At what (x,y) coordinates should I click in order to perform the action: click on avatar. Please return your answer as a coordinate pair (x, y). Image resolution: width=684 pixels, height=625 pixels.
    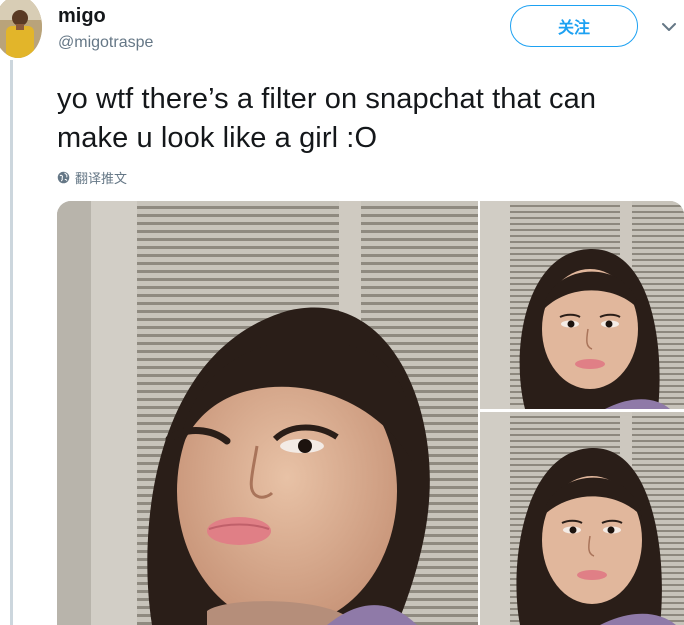
    Looking at the image, I should click on (21, 29).